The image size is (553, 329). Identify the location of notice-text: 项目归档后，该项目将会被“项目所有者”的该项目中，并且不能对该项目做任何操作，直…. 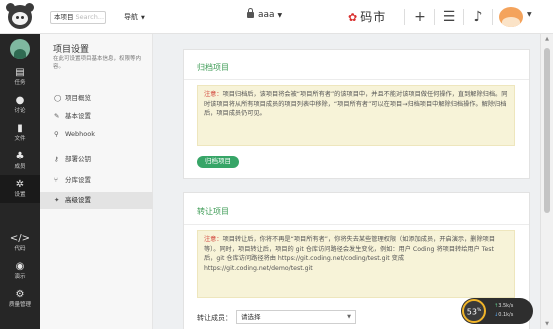
(356, 104).